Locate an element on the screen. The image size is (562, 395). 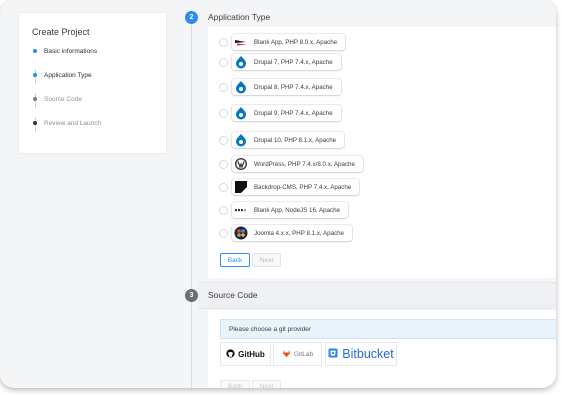
app-option-drupal-7: Drupal 7, PHP 7.4.x, Apache is located at coordinates (280, 62).